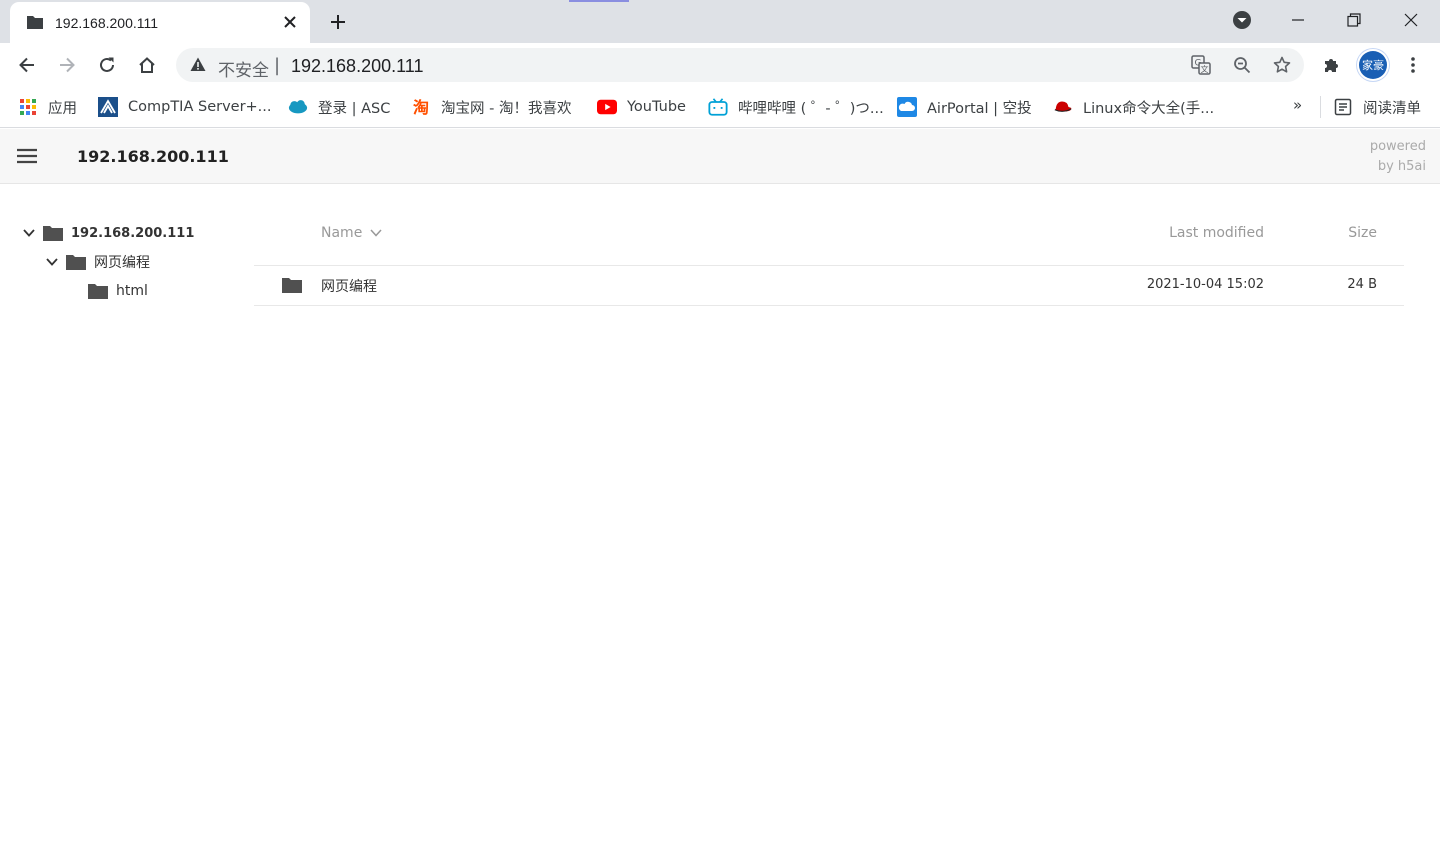 This screenshot has width=1440, height=854. What do you see at coordinates (153, 156) in the screenshot?
I see `breadcrumb-current: 192.168.200.111` at bounding box center [153, 156].